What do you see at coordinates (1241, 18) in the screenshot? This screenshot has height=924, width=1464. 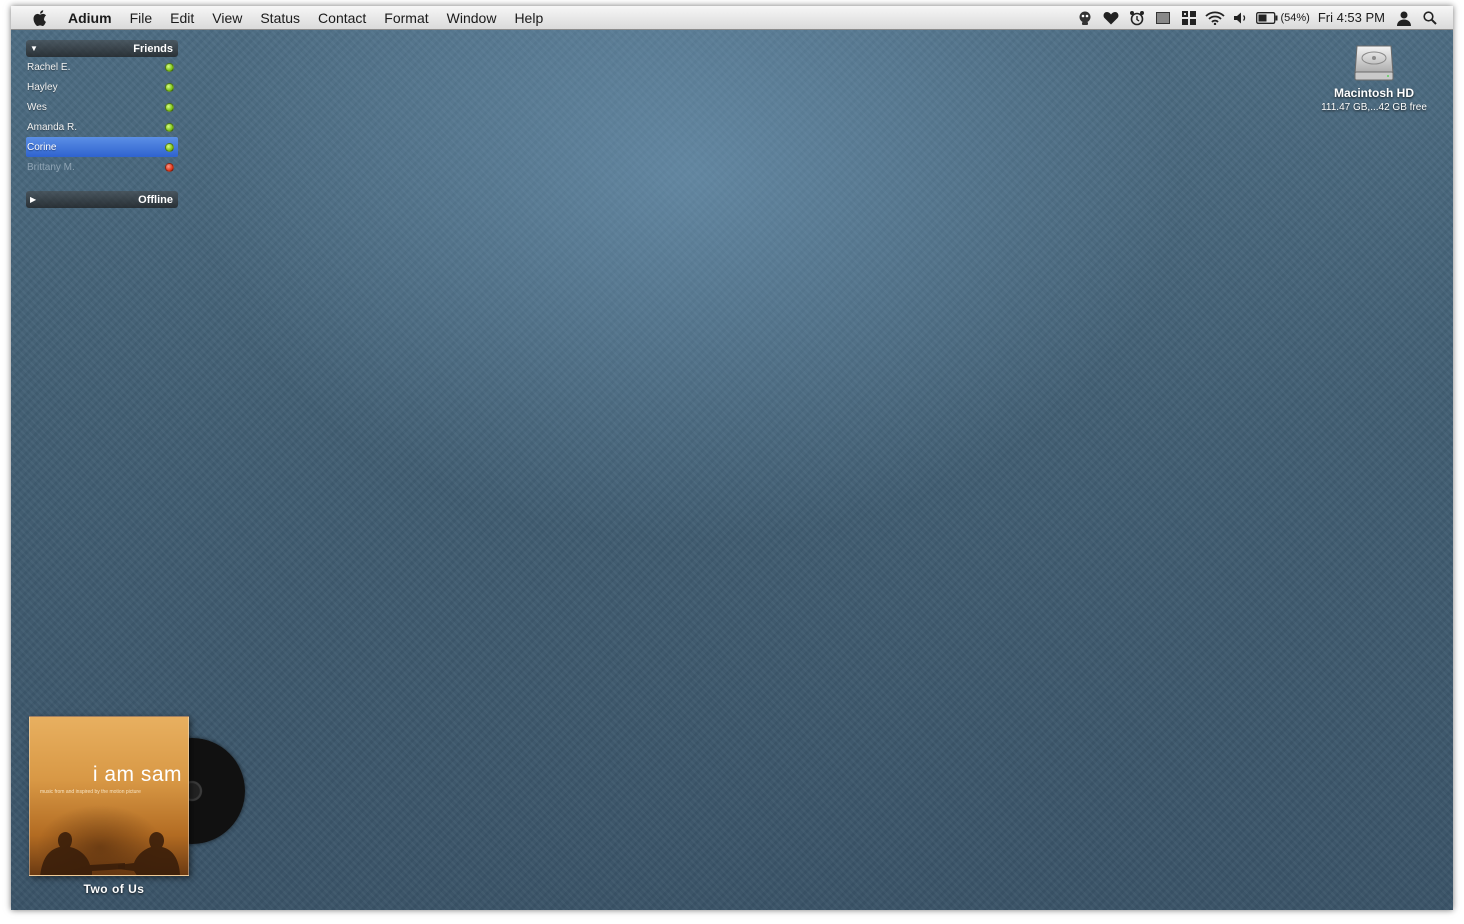 I see `volume-icon` at bounding box center [1241, 18].